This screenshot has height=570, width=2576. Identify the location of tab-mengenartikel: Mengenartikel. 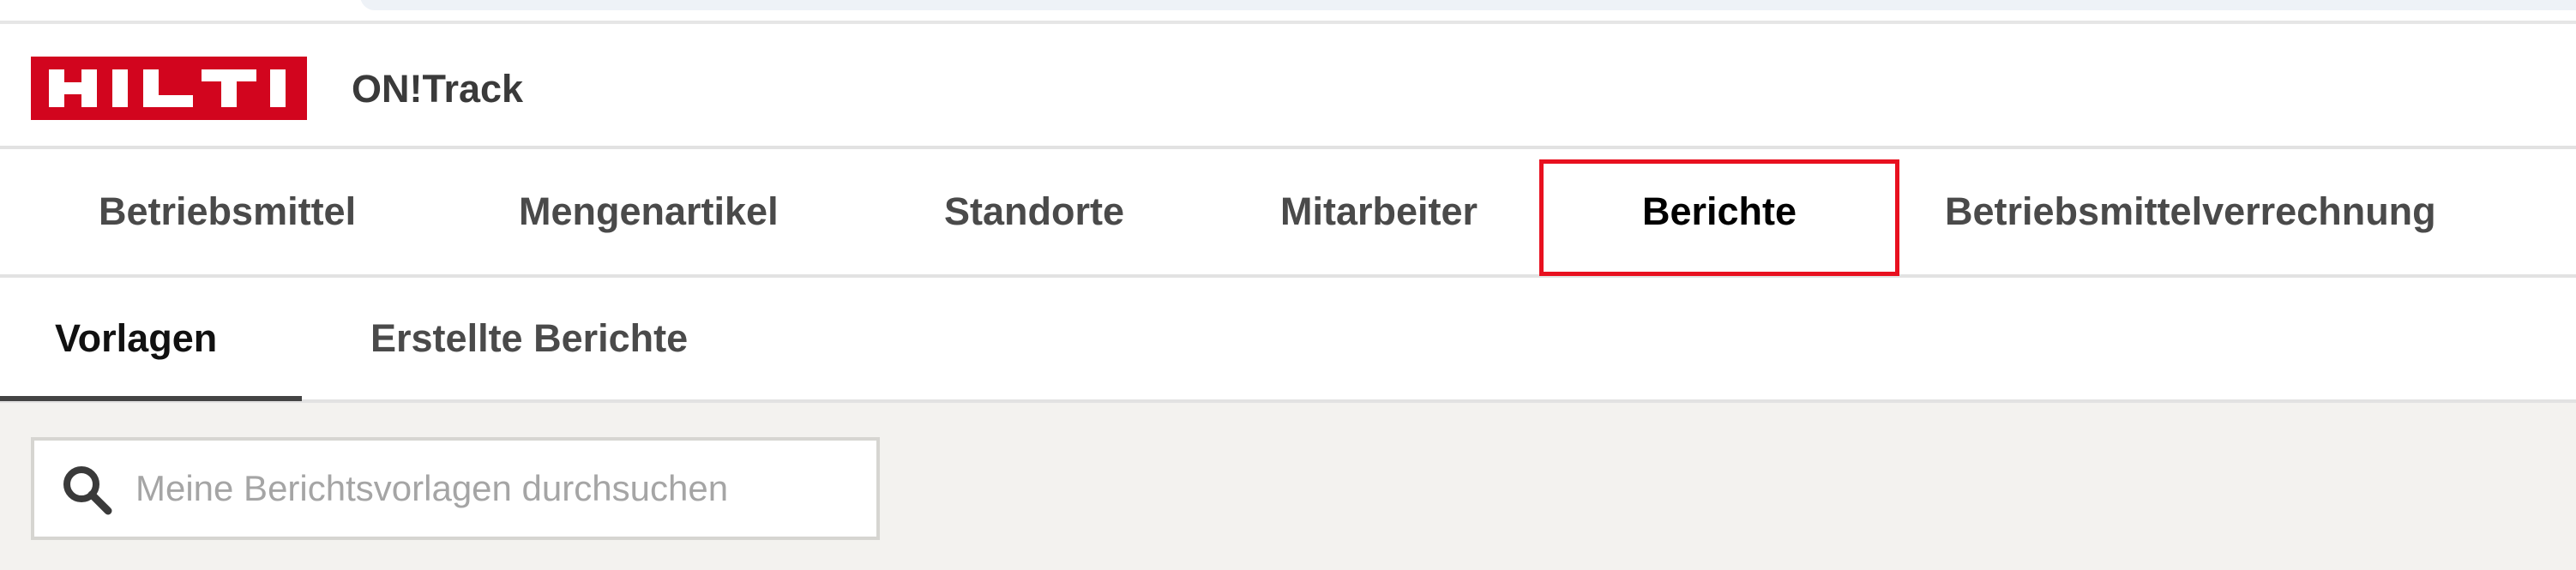
(649, 211).